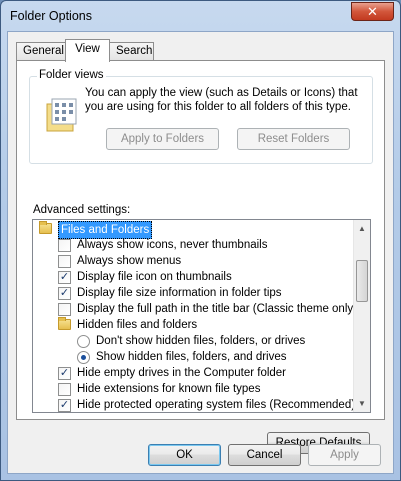  What do you see at coordinates (61, 115) in the screenshot?
I see `folder-view-icon` at bounding box center [61, 115].